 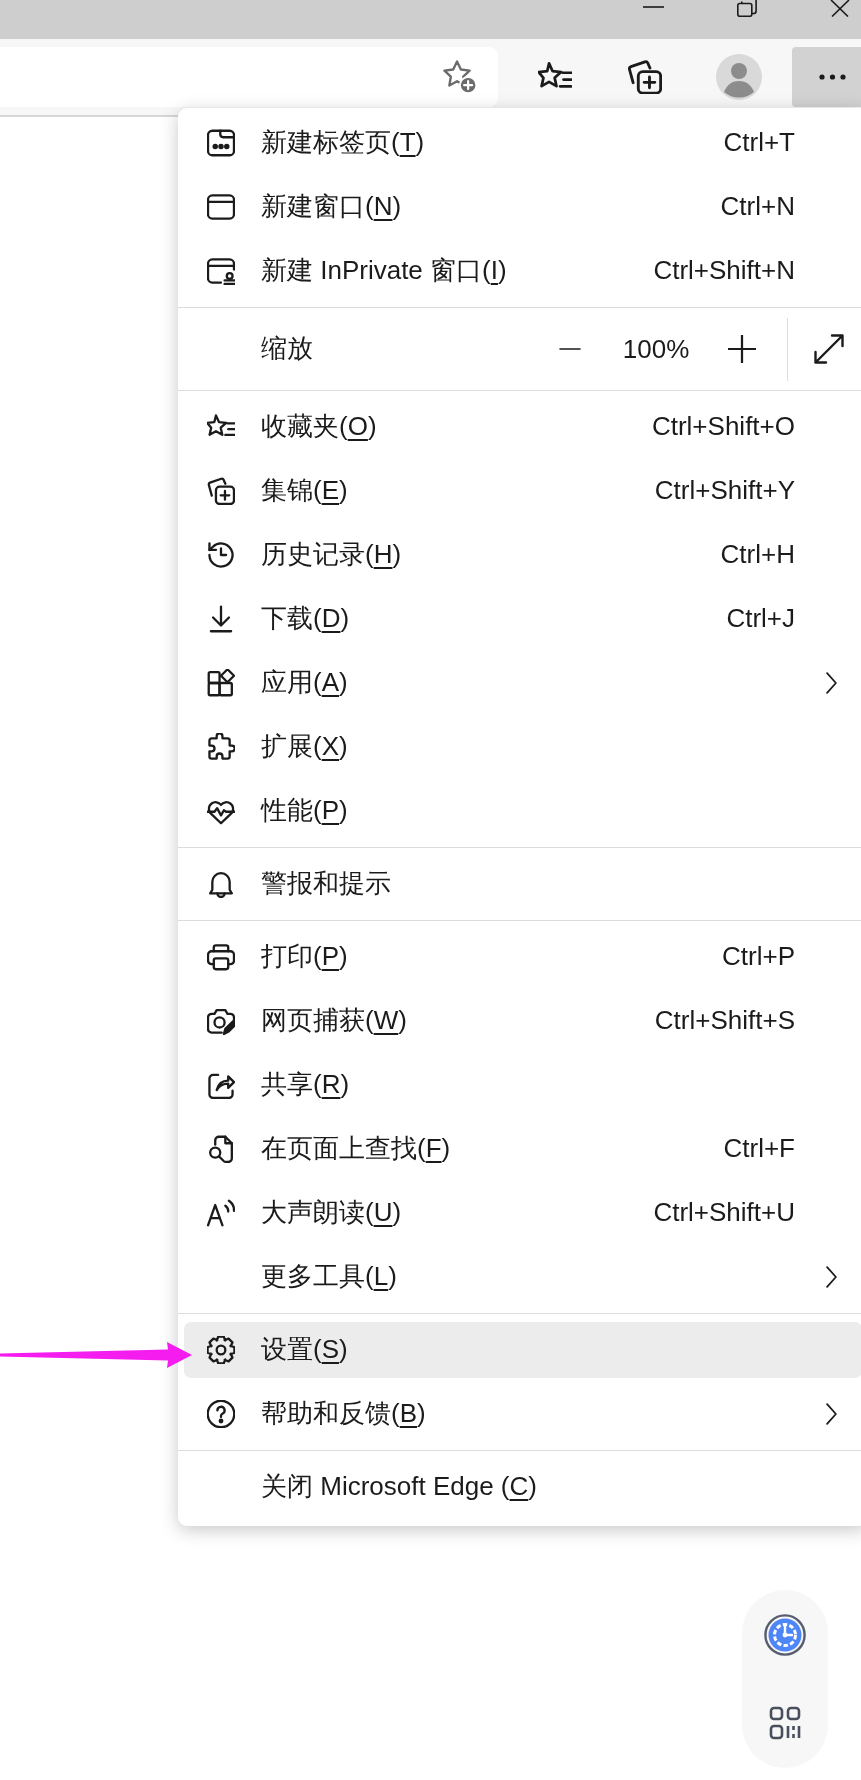 What do you see at coordinates (221, 271) in the screenshot?
I see `private-window-icon` at bounding box center [221, 271].